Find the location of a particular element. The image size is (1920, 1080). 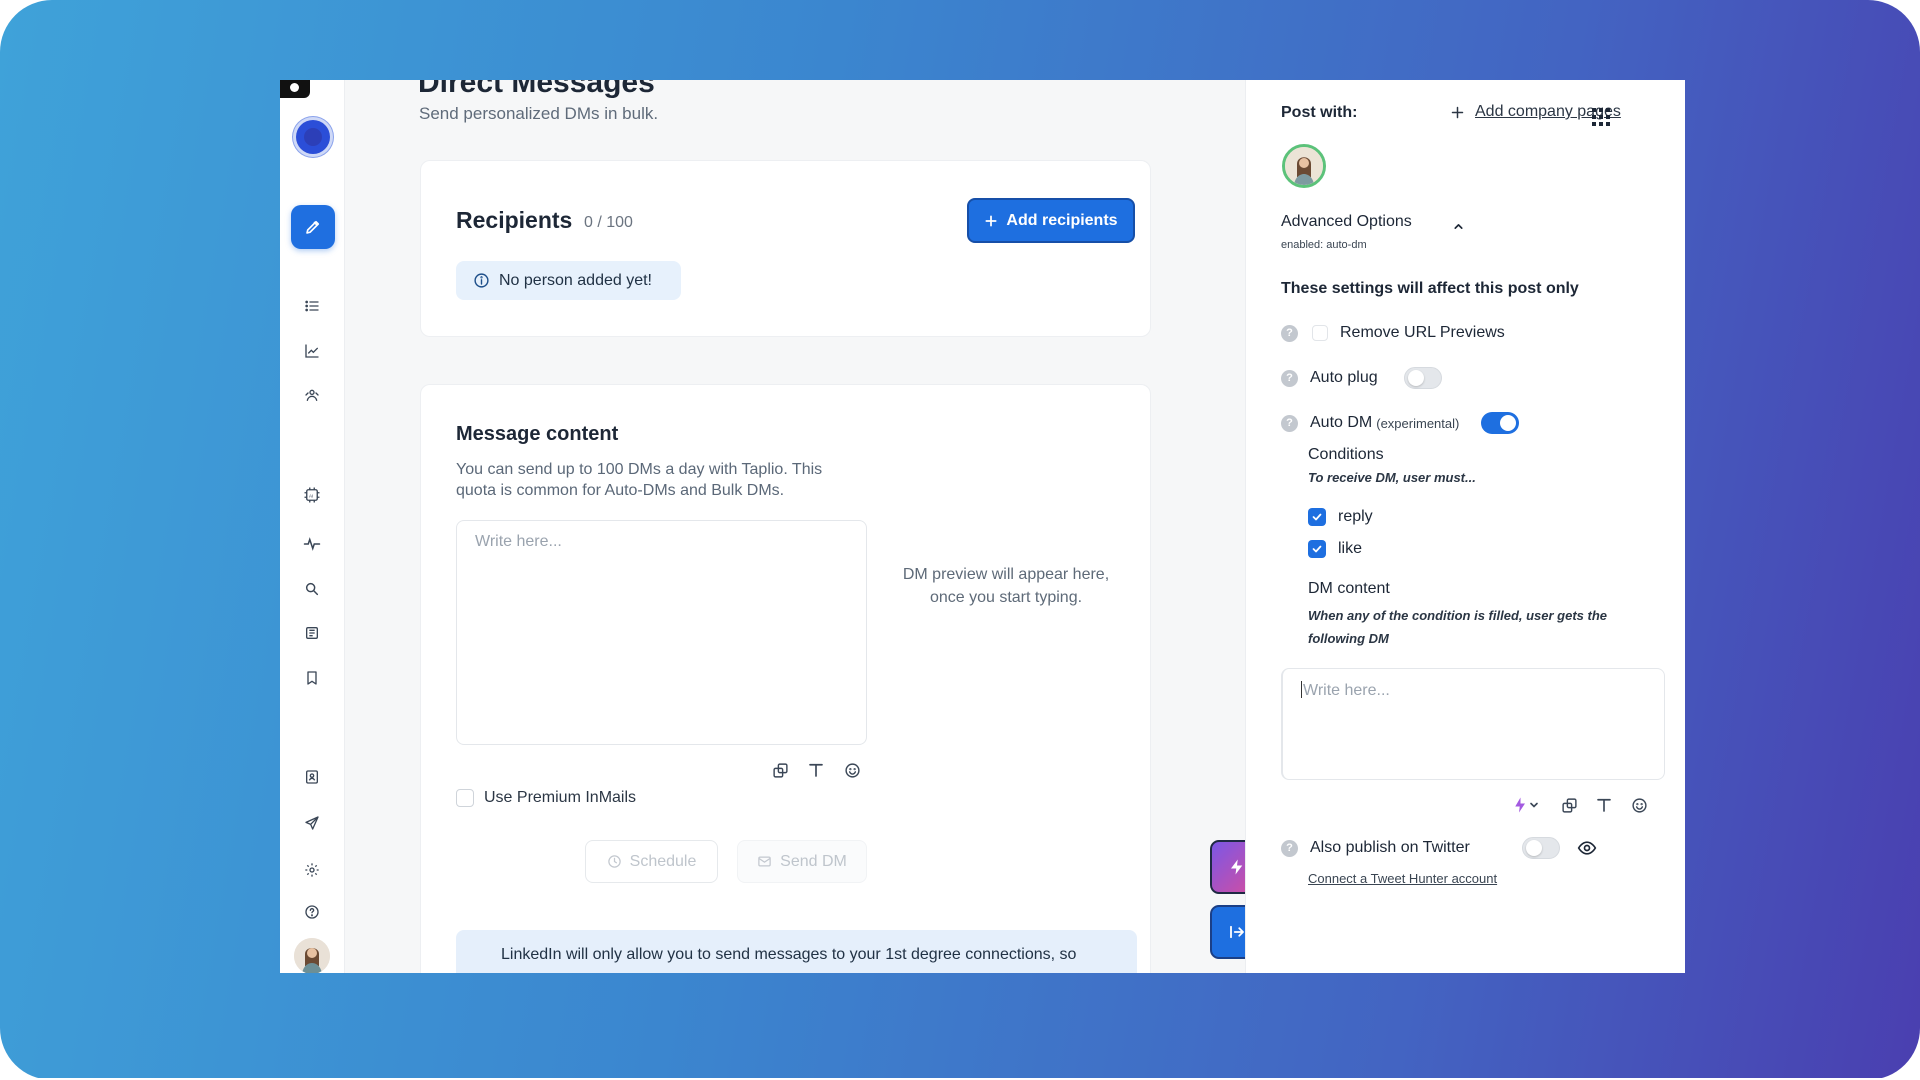

condition-reply-row: reply is located at coordinates (1340, 517).